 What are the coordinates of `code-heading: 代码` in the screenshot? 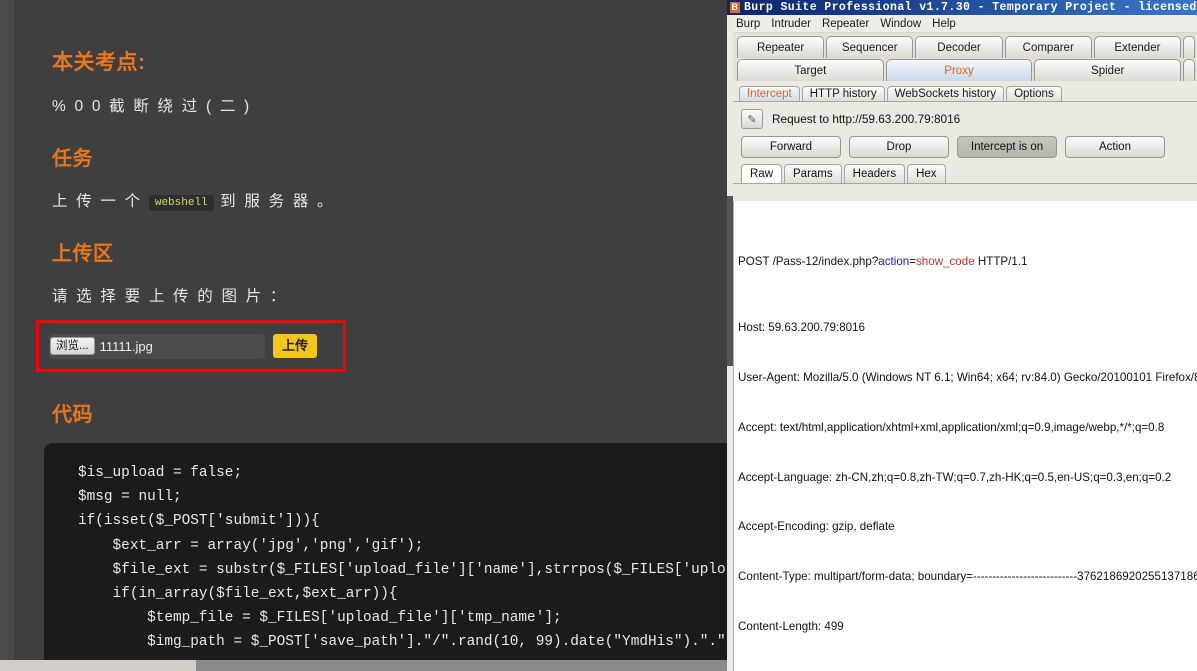 It's located at (72, 415).